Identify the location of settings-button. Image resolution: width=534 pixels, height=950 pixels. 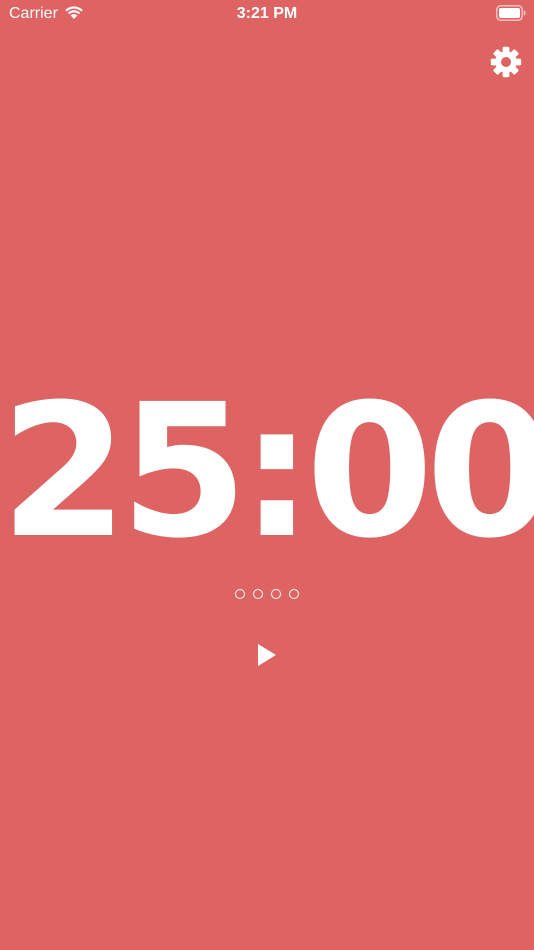
(506, 62).